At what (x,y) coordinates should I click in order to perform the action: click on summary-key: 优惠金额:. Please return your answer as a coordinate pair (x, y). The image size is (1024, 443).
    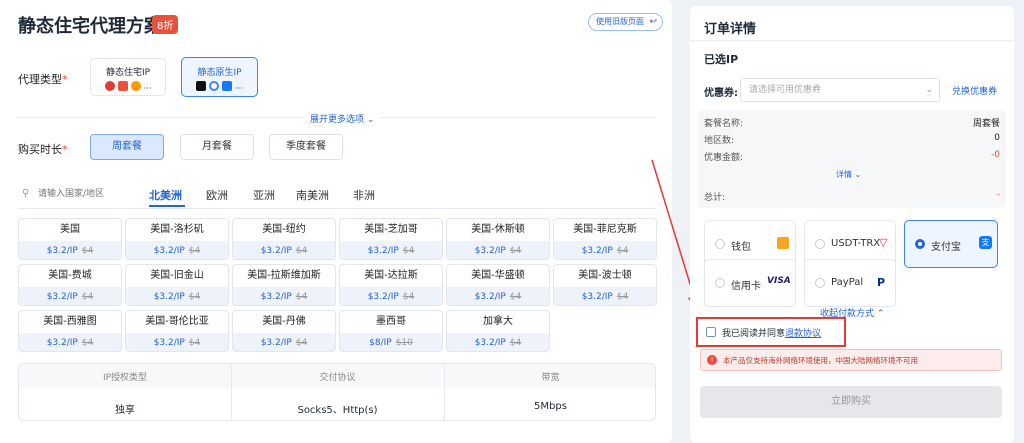
    Looking at the image, I should click on (724, 158).